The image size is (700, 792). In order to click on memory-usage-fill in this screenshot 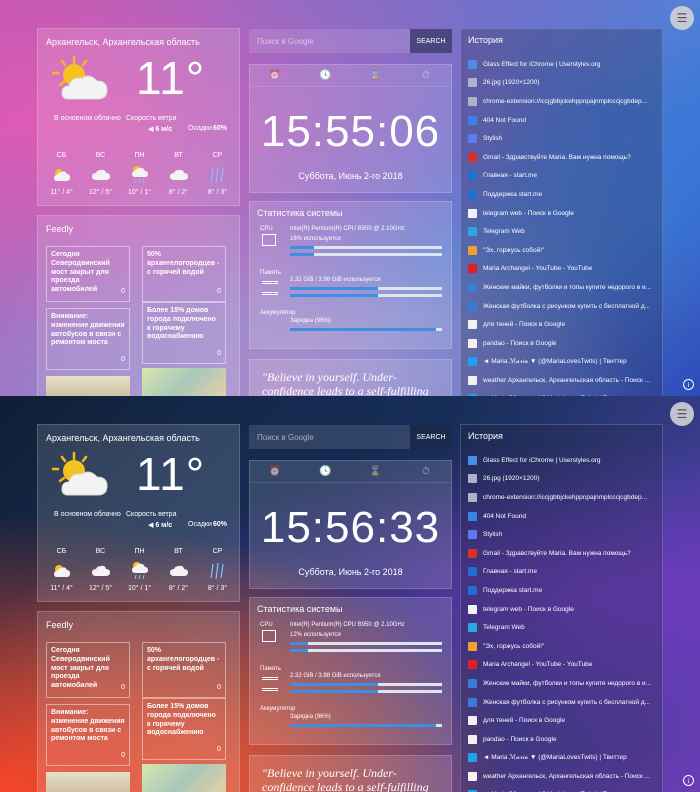, I will do `click(334, 288)`.